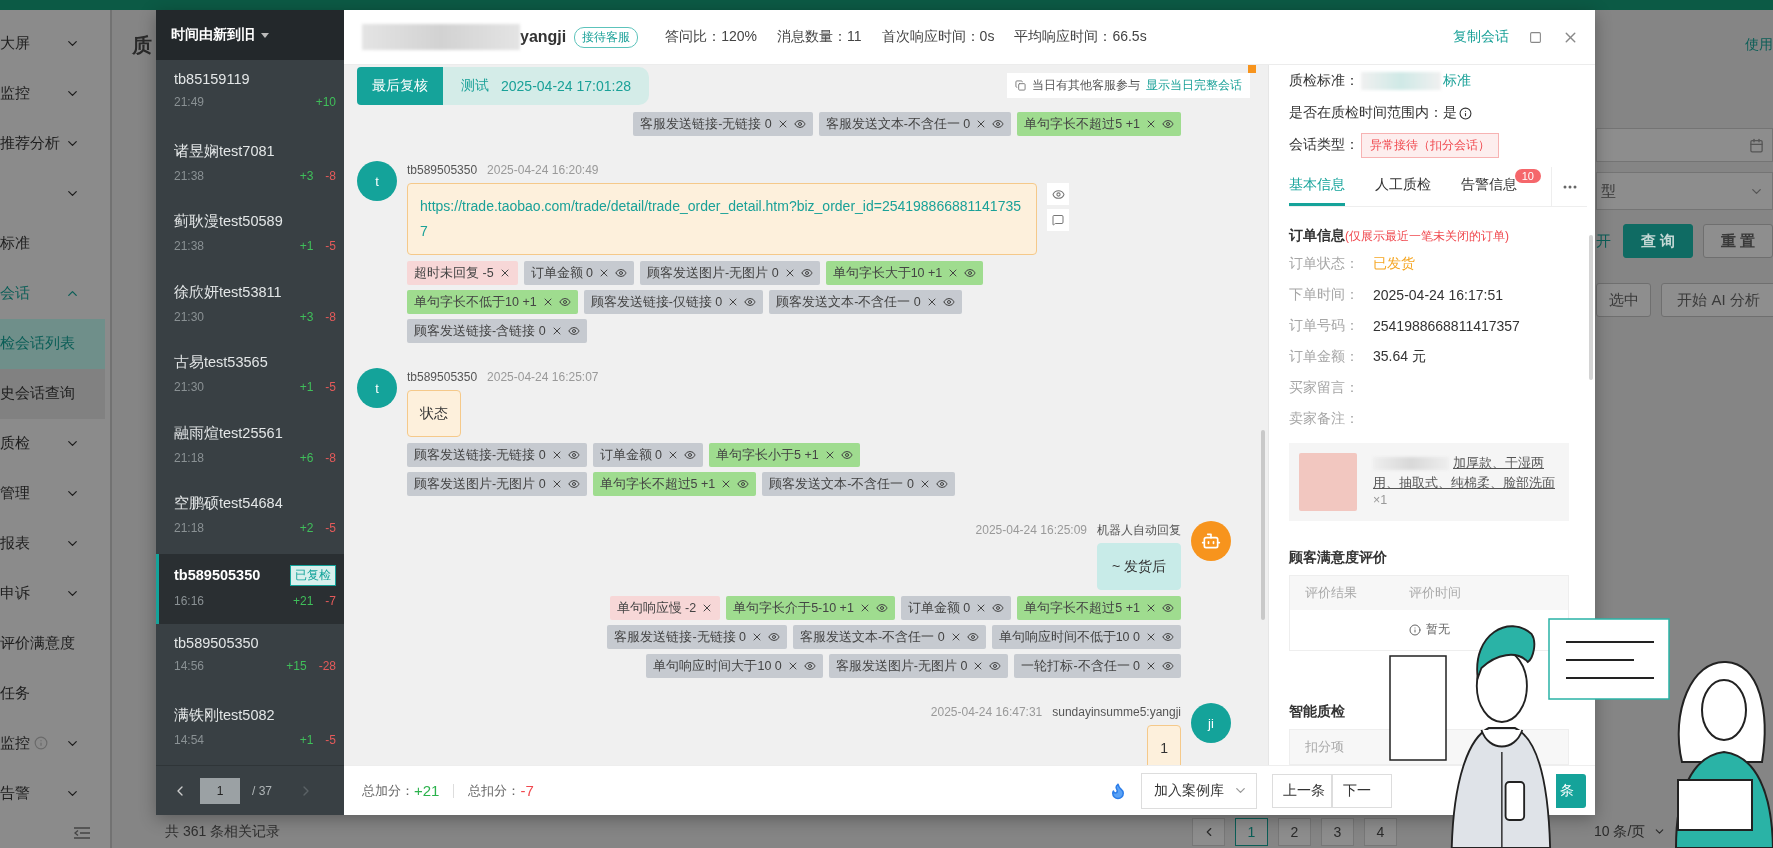 This screenshot has width=1773, height=848. I want to click on rule-tag-text: 顾客发送链接-无链接 0, so click(480, 455).